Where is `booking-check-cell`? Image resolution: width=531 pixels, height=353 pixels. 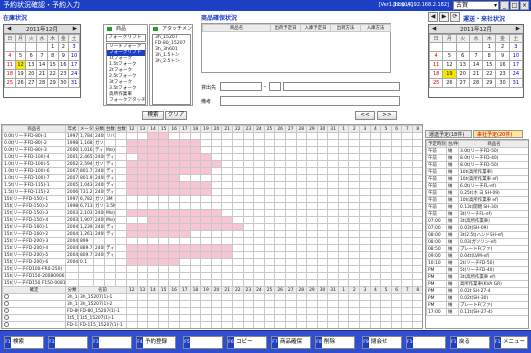
booking-check-cell is located at coordinates (34, 318).